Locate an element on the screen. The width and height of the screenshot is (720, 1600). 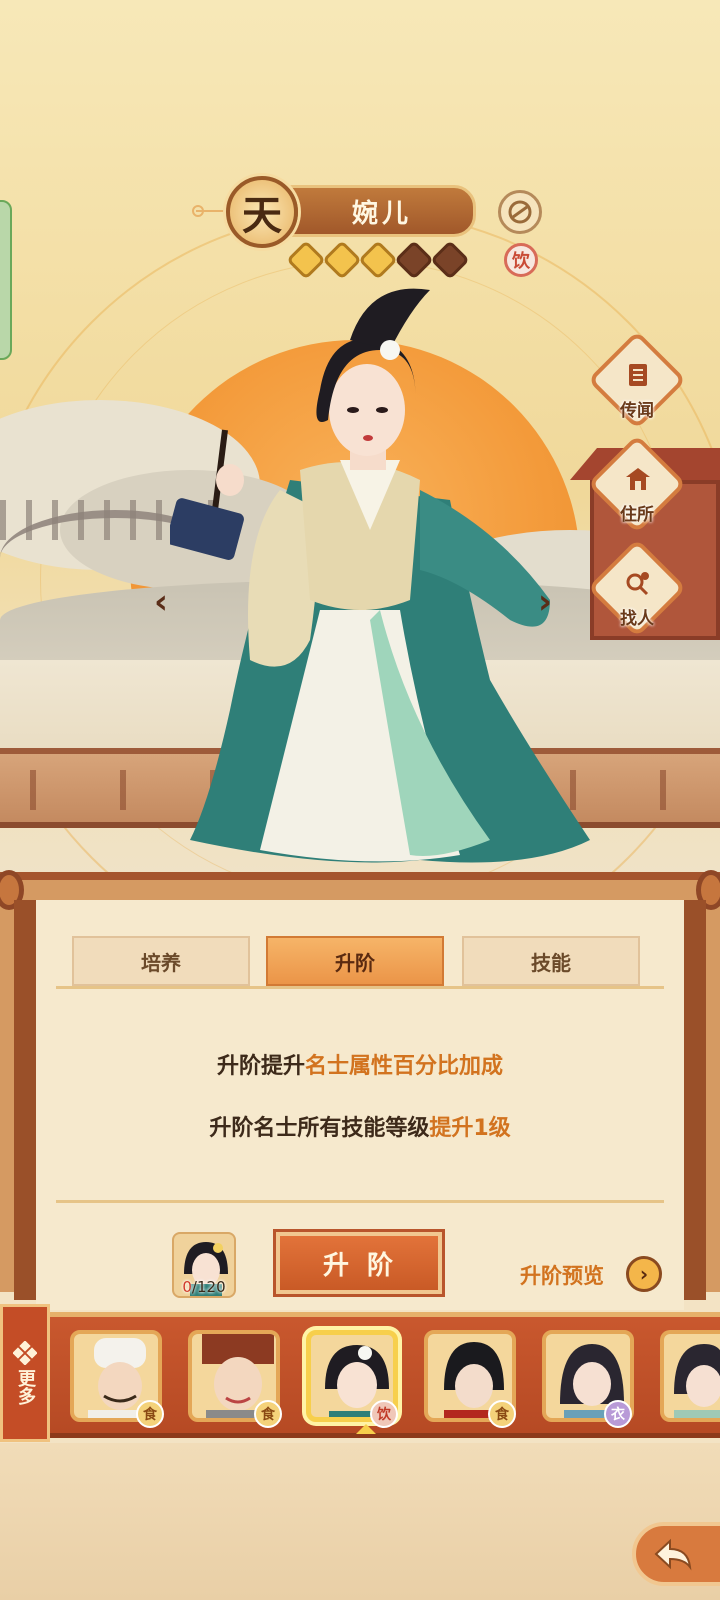
desc-line2-highlight: 提升1级 is located at coordinates (470, 1128).